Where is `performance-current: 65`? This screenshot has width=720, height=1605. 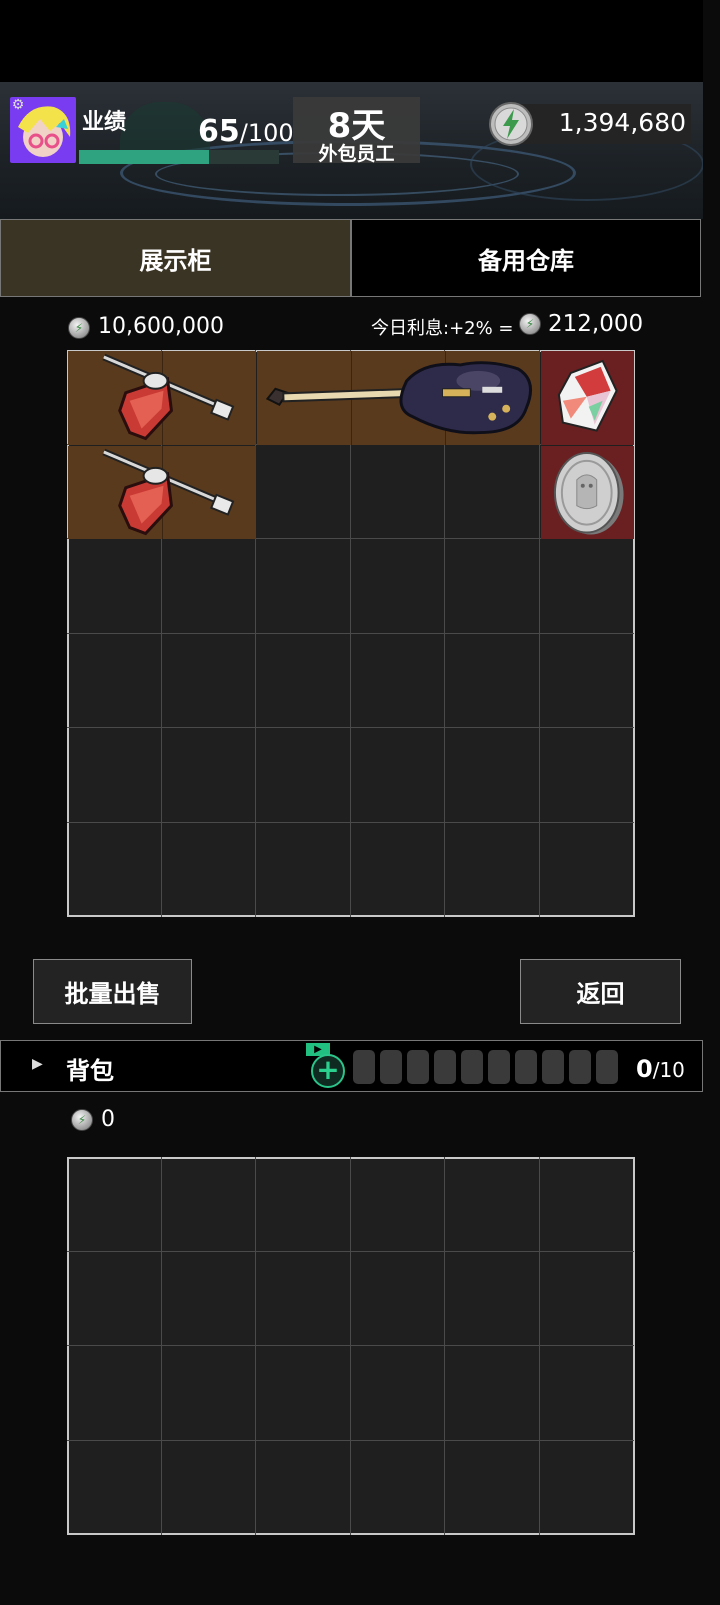
performance-current: 65 is located at coordinates (219, 131).